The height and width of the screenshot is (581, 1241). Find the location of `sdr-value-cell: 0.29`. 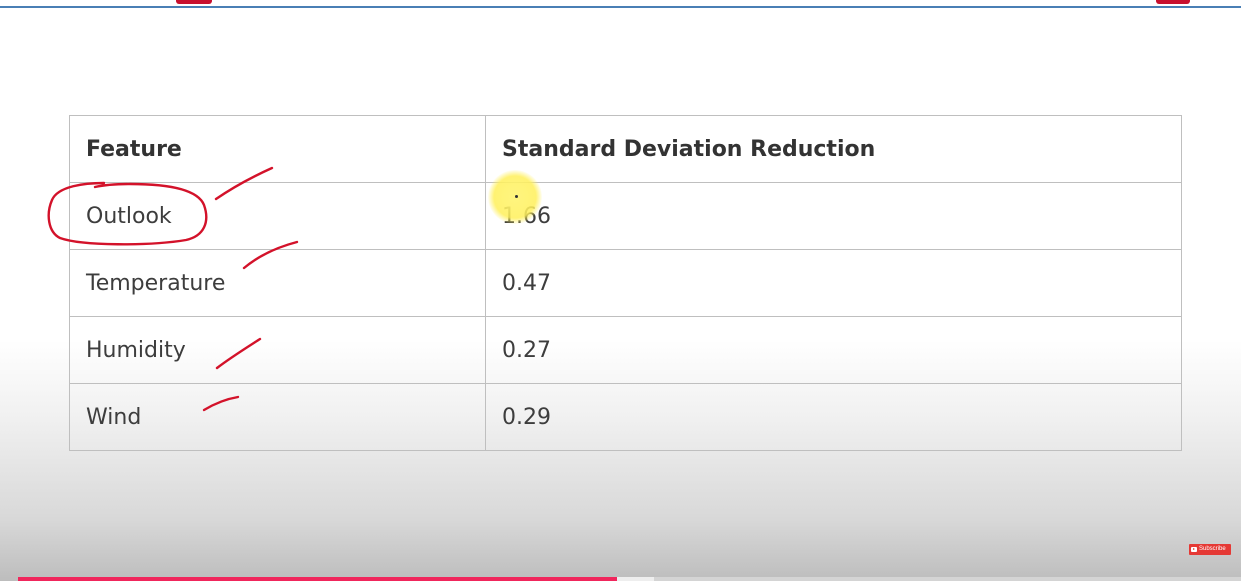

sdr-value-cell: 0.29 is located at coordinates (833, 417).